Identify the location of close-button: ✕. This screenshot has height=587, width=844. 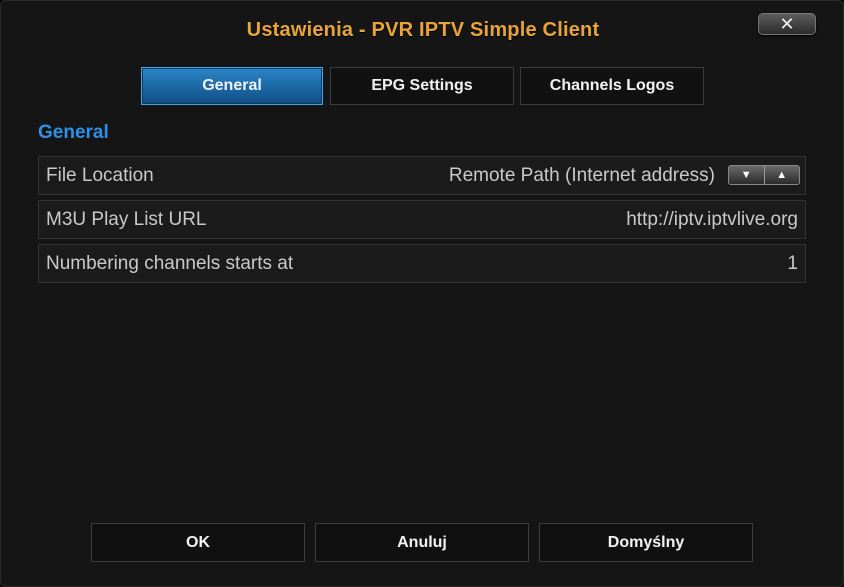
(787, 24).